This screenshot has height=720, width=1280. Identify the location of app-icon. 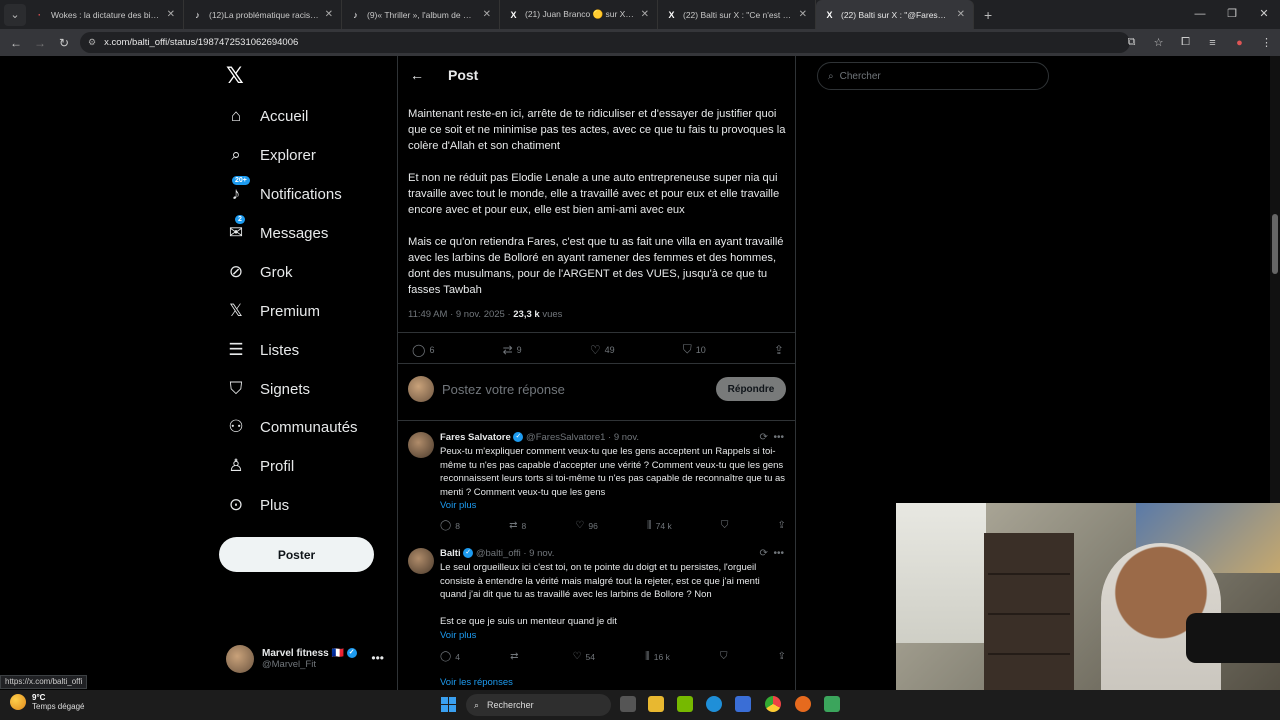
(832, 704).